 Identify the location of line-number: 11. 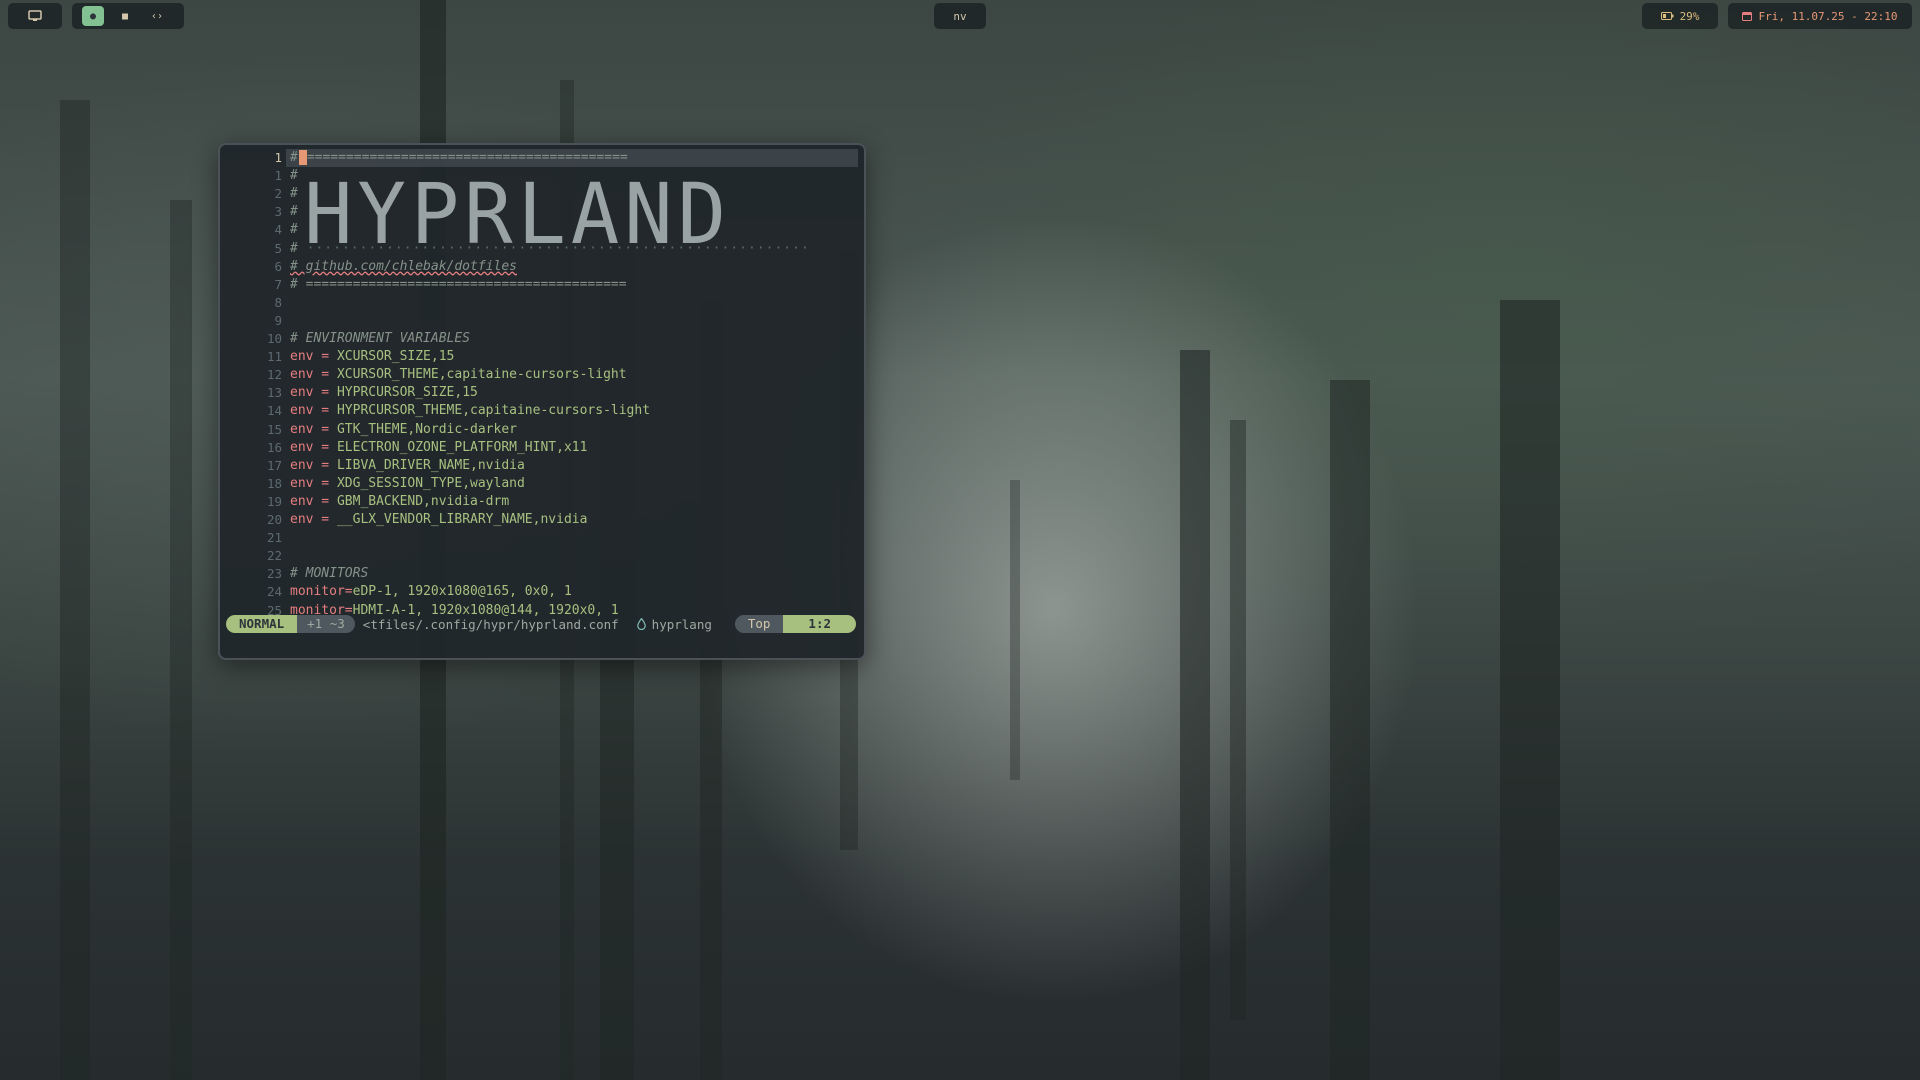
(274, 357).